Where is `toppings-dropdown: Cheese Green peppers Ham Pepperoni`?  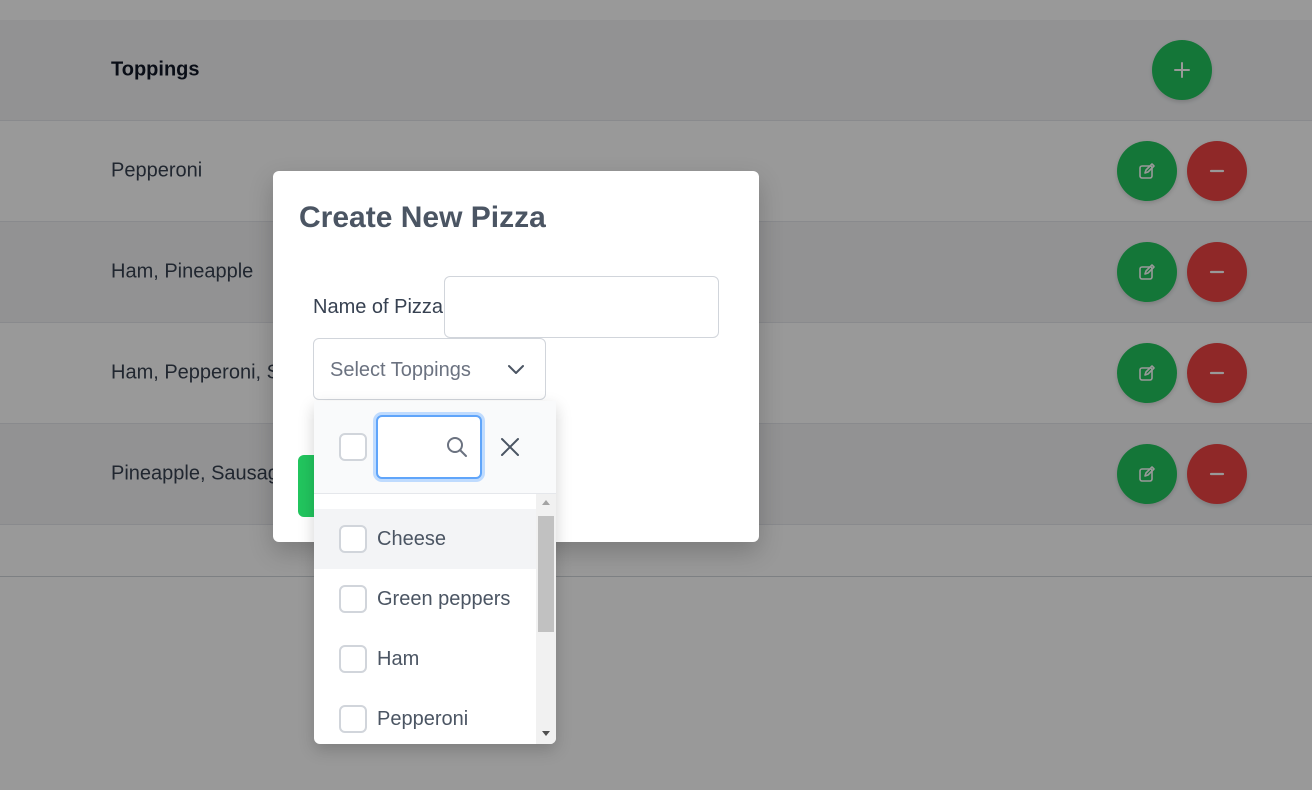
toppings-dropdown: Cheese Green peppers Ham Pepperoni is located at coordinates (435, 572).